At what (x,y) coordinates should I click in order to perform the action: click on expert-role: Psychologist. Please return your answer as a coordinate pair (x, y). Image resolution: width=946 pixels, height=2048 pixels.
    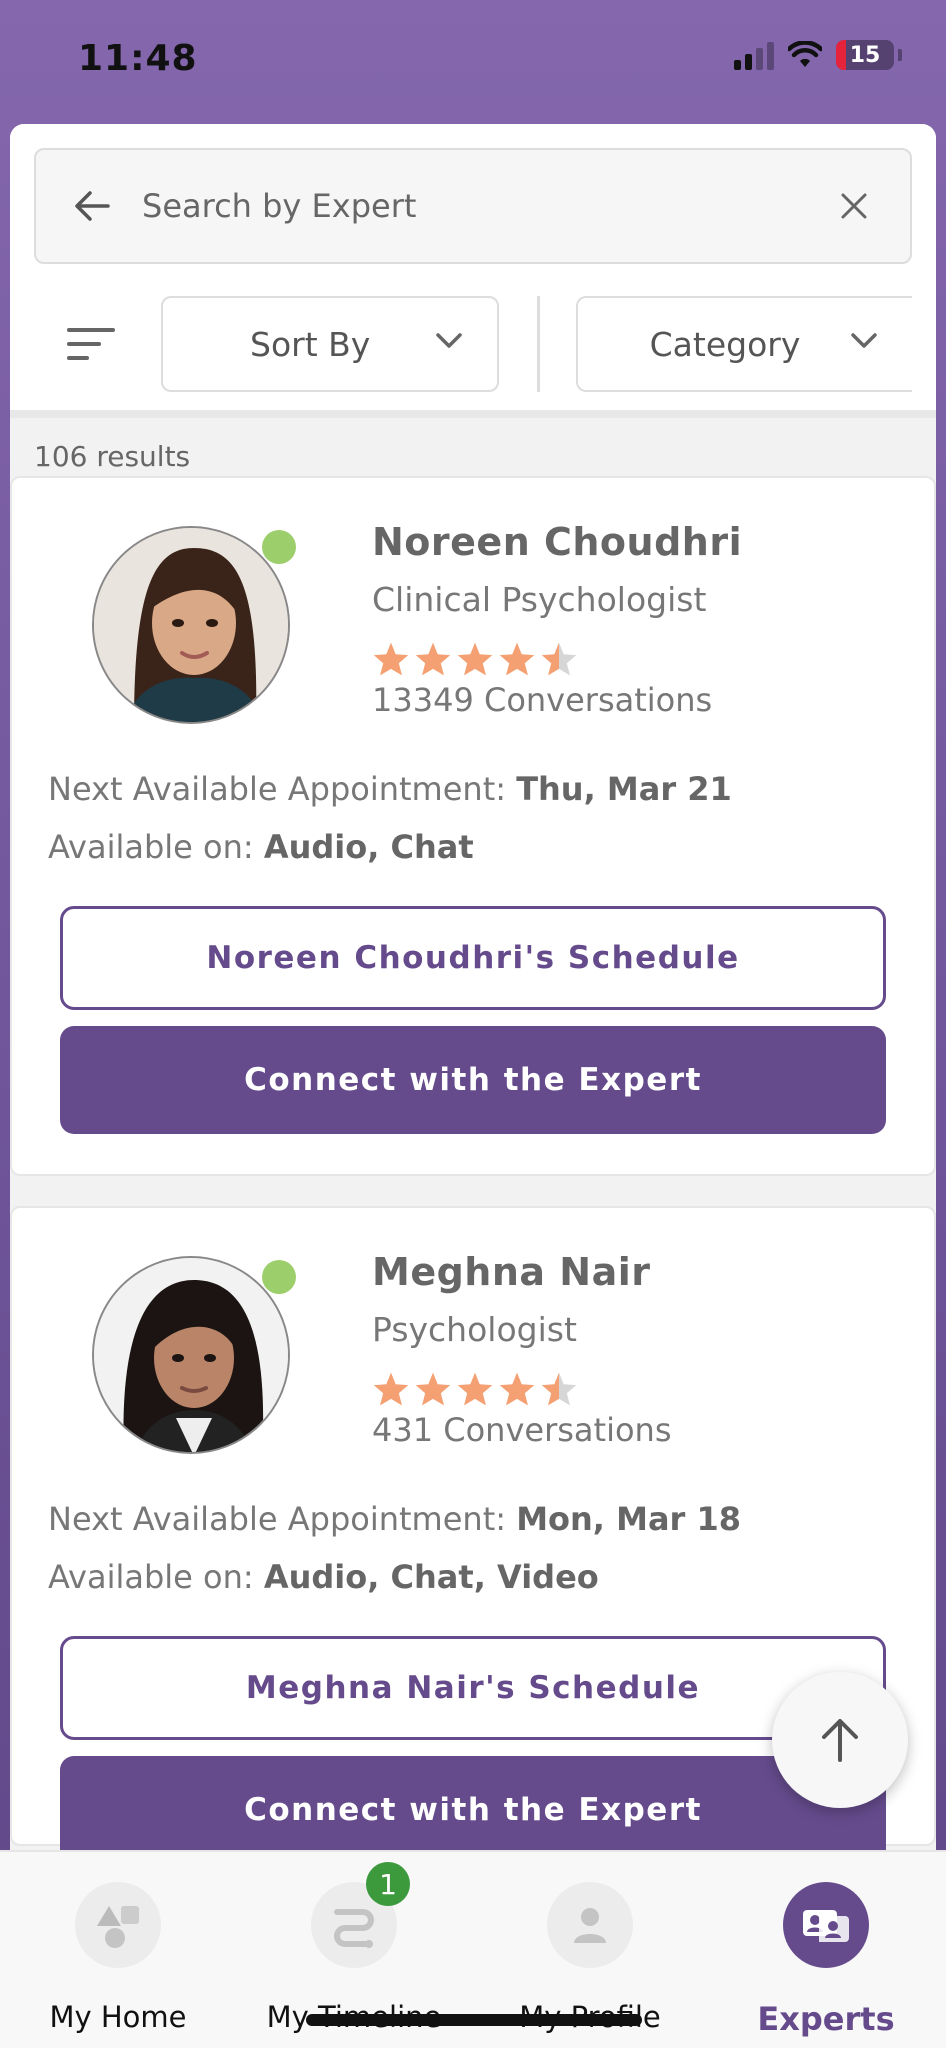
    Looking at the image, I should click on (474, 1329).